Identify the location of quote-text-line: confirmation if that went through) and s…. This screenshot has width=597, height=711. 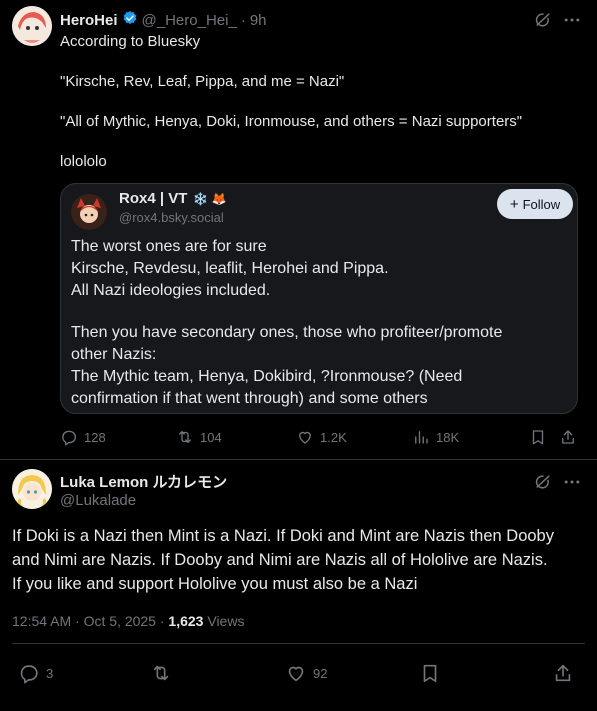
(249, 398).